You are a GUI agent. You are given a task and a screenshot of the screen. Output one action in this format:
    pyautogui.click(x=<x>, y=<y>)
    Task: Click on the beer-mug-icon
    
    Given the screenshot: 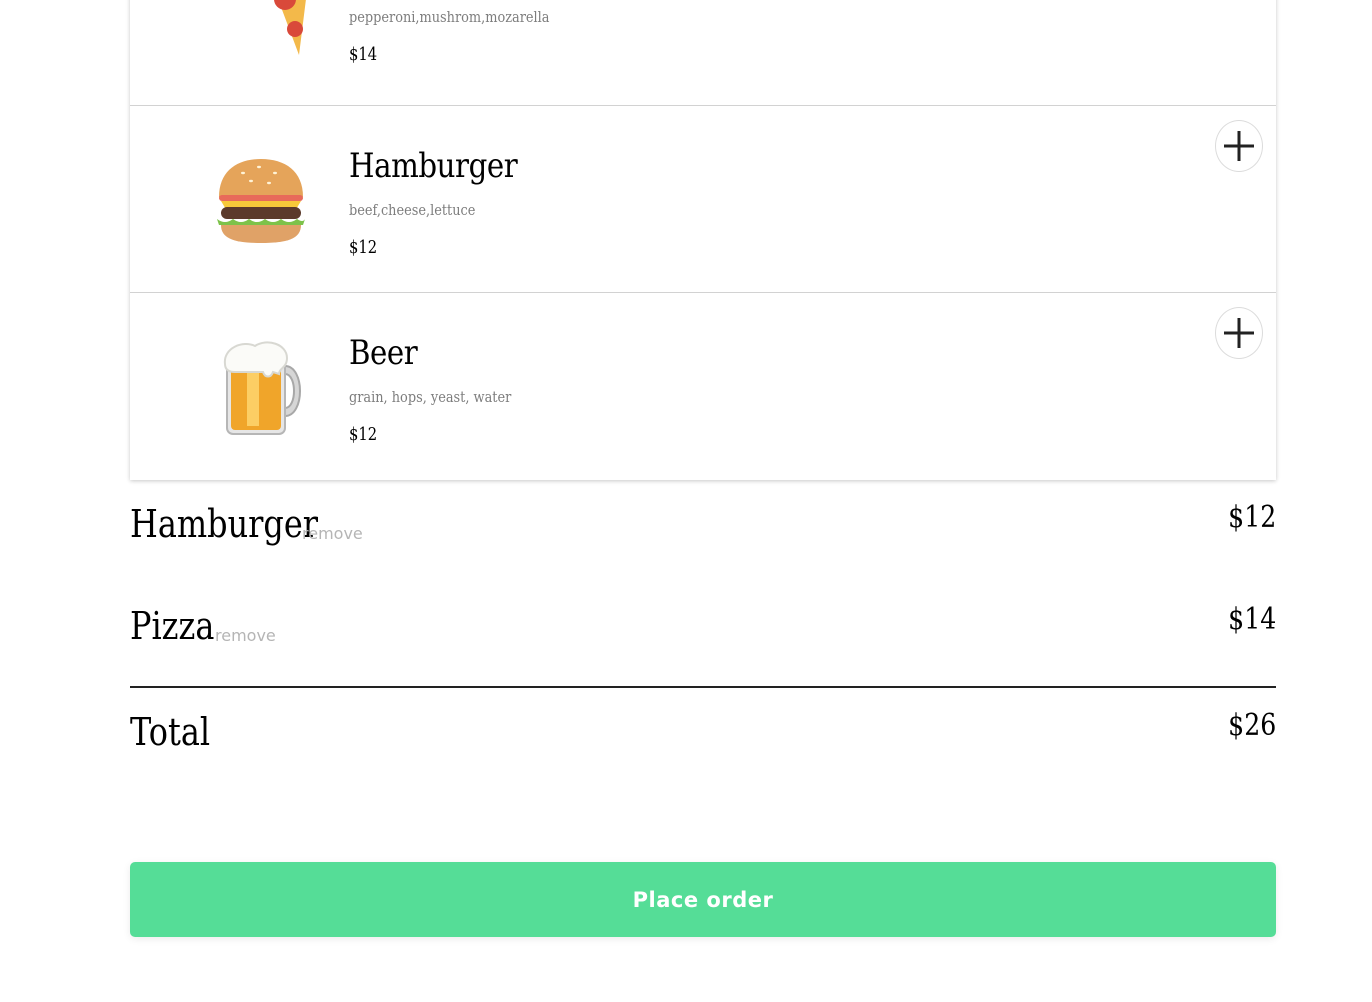 What is the action you would take?
    pyautogui.click(x=261, y=388)
    